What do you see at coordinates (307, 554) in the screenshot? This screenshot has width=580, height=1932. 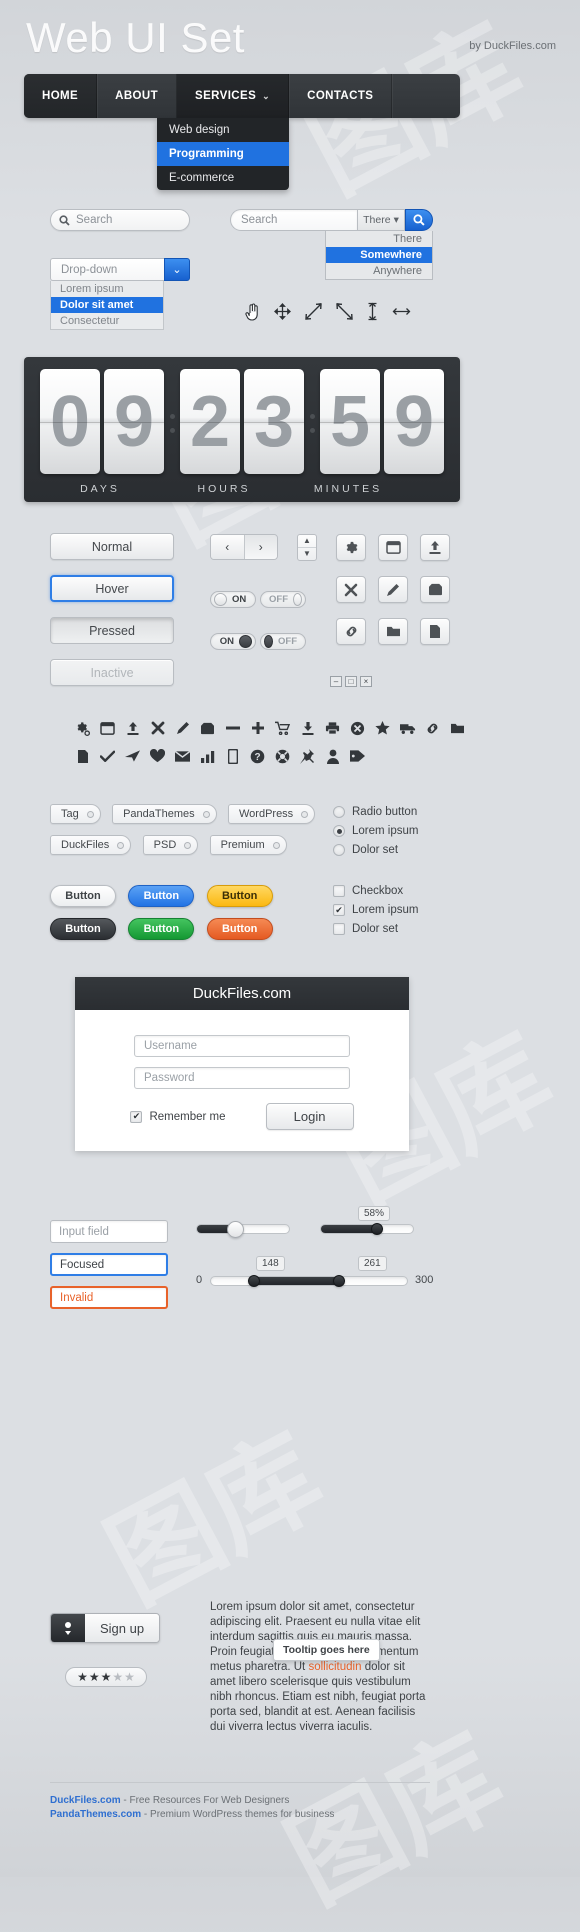 I see `spinner-down-button: ▼` at bounding box center [307, 554].